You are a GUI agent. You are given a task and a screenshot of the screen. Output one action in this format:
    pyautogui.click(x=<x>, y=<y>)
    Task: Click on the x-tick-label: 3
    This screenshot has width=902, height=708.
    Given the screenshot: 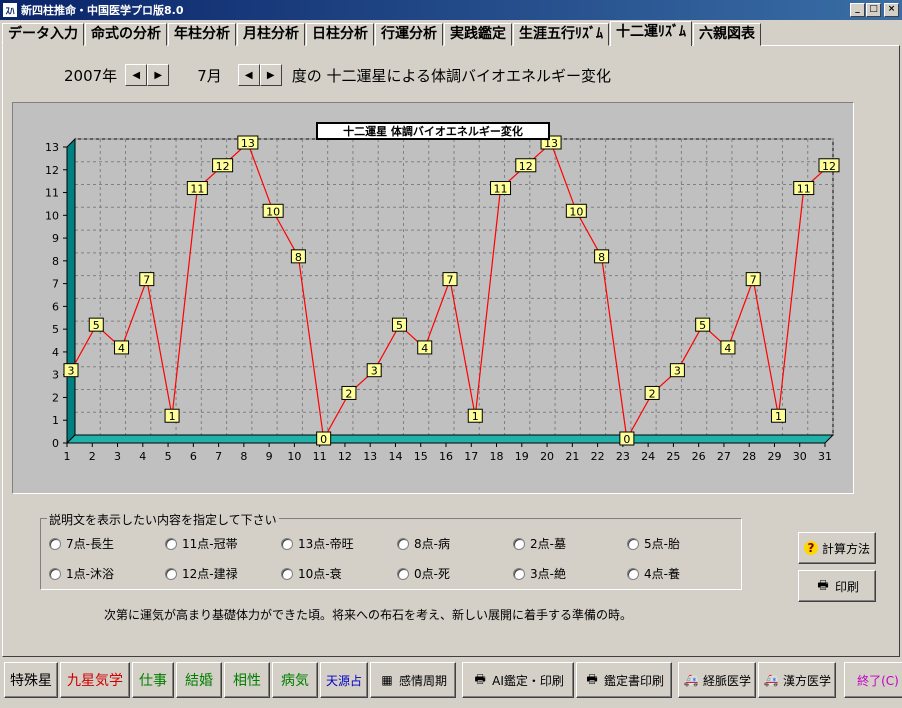 What is the action you would take?
    pyautogui.click(x=117, y=456)
    